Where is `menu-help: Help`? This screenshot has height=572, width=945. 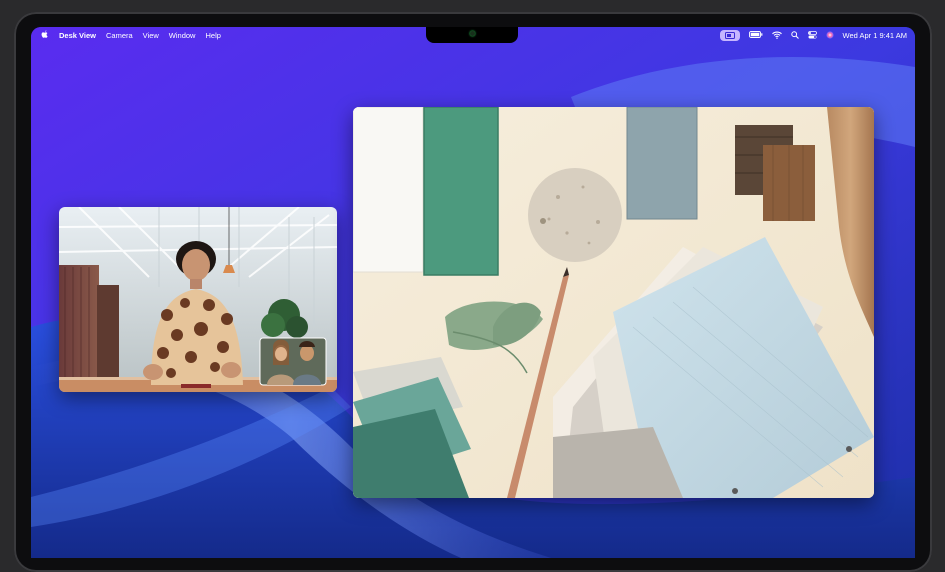
menu-help: Help is located at coordinates (212, 35).